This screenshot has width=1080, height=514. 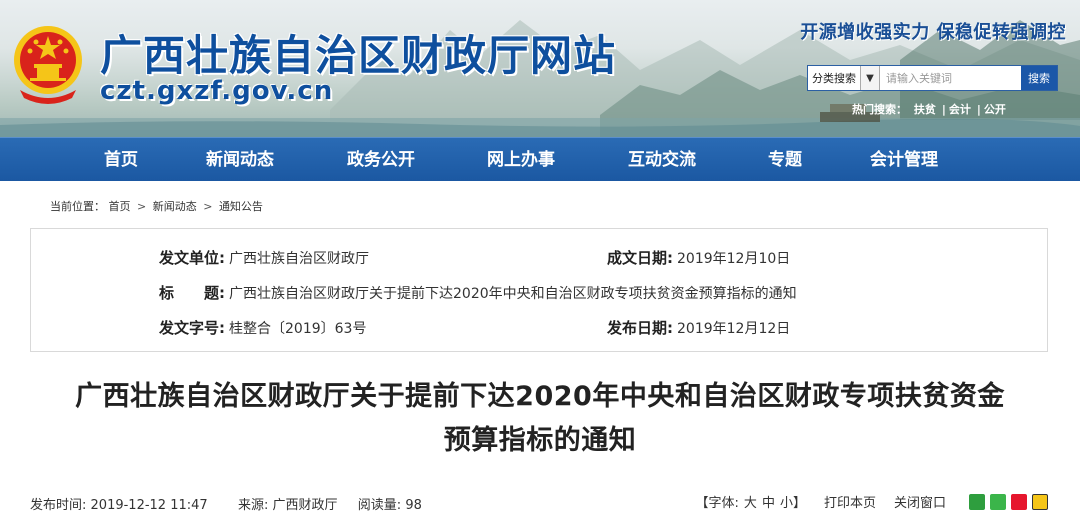 What do you see at coordinates (933, 32) in the screenshot?
I see `slogan: 开源增收强实力 保稳促转强调控` at bounding box center [933, 32].